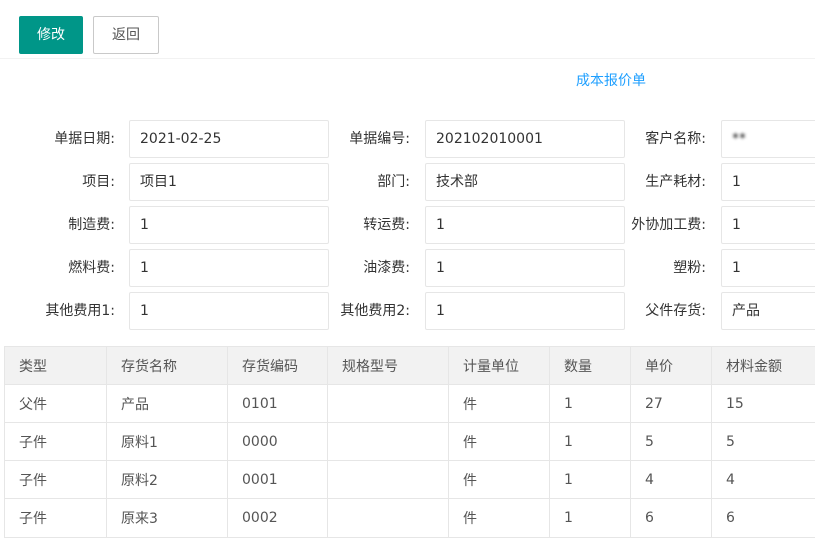 The width and height of the screenshot is (815, 546). Describe the element at coordinates (277, 518) in the screenshot. I see `cell-inventory-code: 0002` at that location.